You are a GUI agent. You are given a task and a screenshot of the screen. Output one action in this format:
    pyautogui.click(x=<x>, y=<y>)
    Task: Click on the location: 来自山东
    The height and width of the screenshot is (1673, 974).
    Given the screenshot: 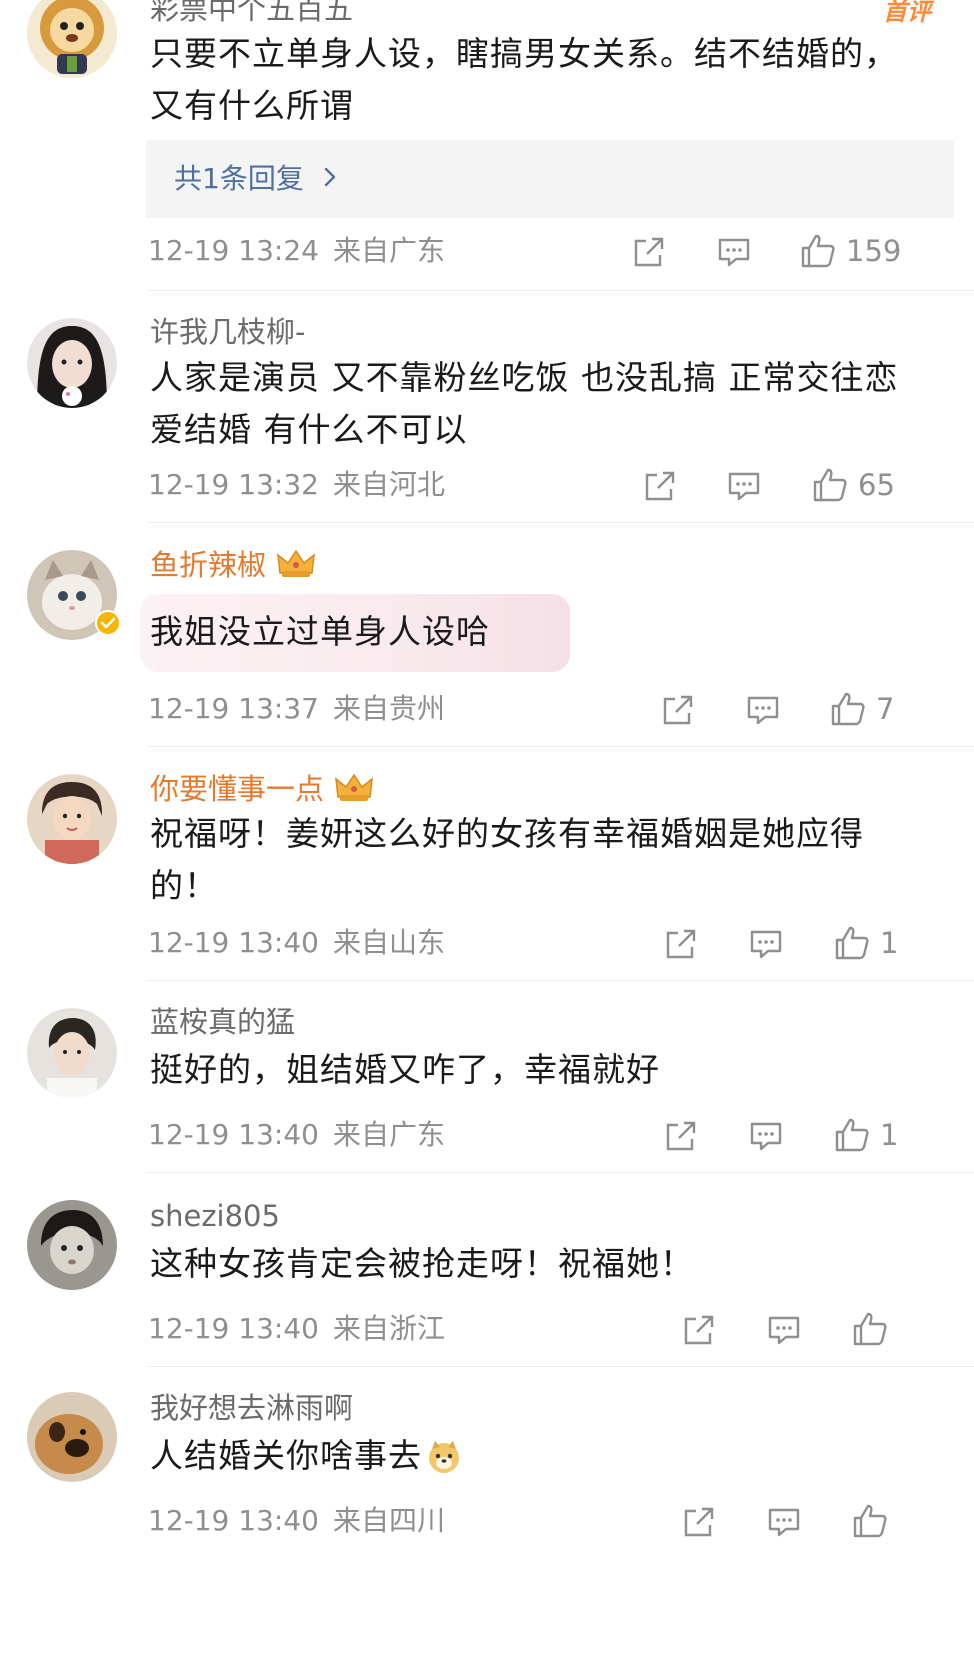 What is the action you would take?
    pyautogui.click(x=388, y=942)
    